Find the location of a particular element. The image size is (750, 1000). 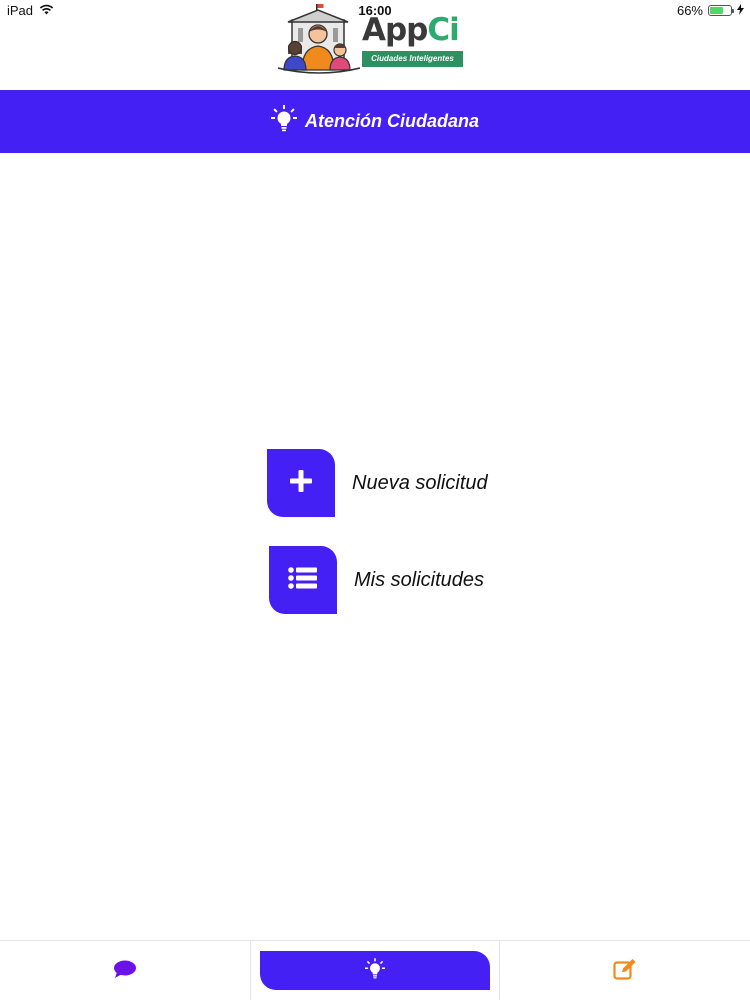

charging-icon is located at coordinates (740, 10).